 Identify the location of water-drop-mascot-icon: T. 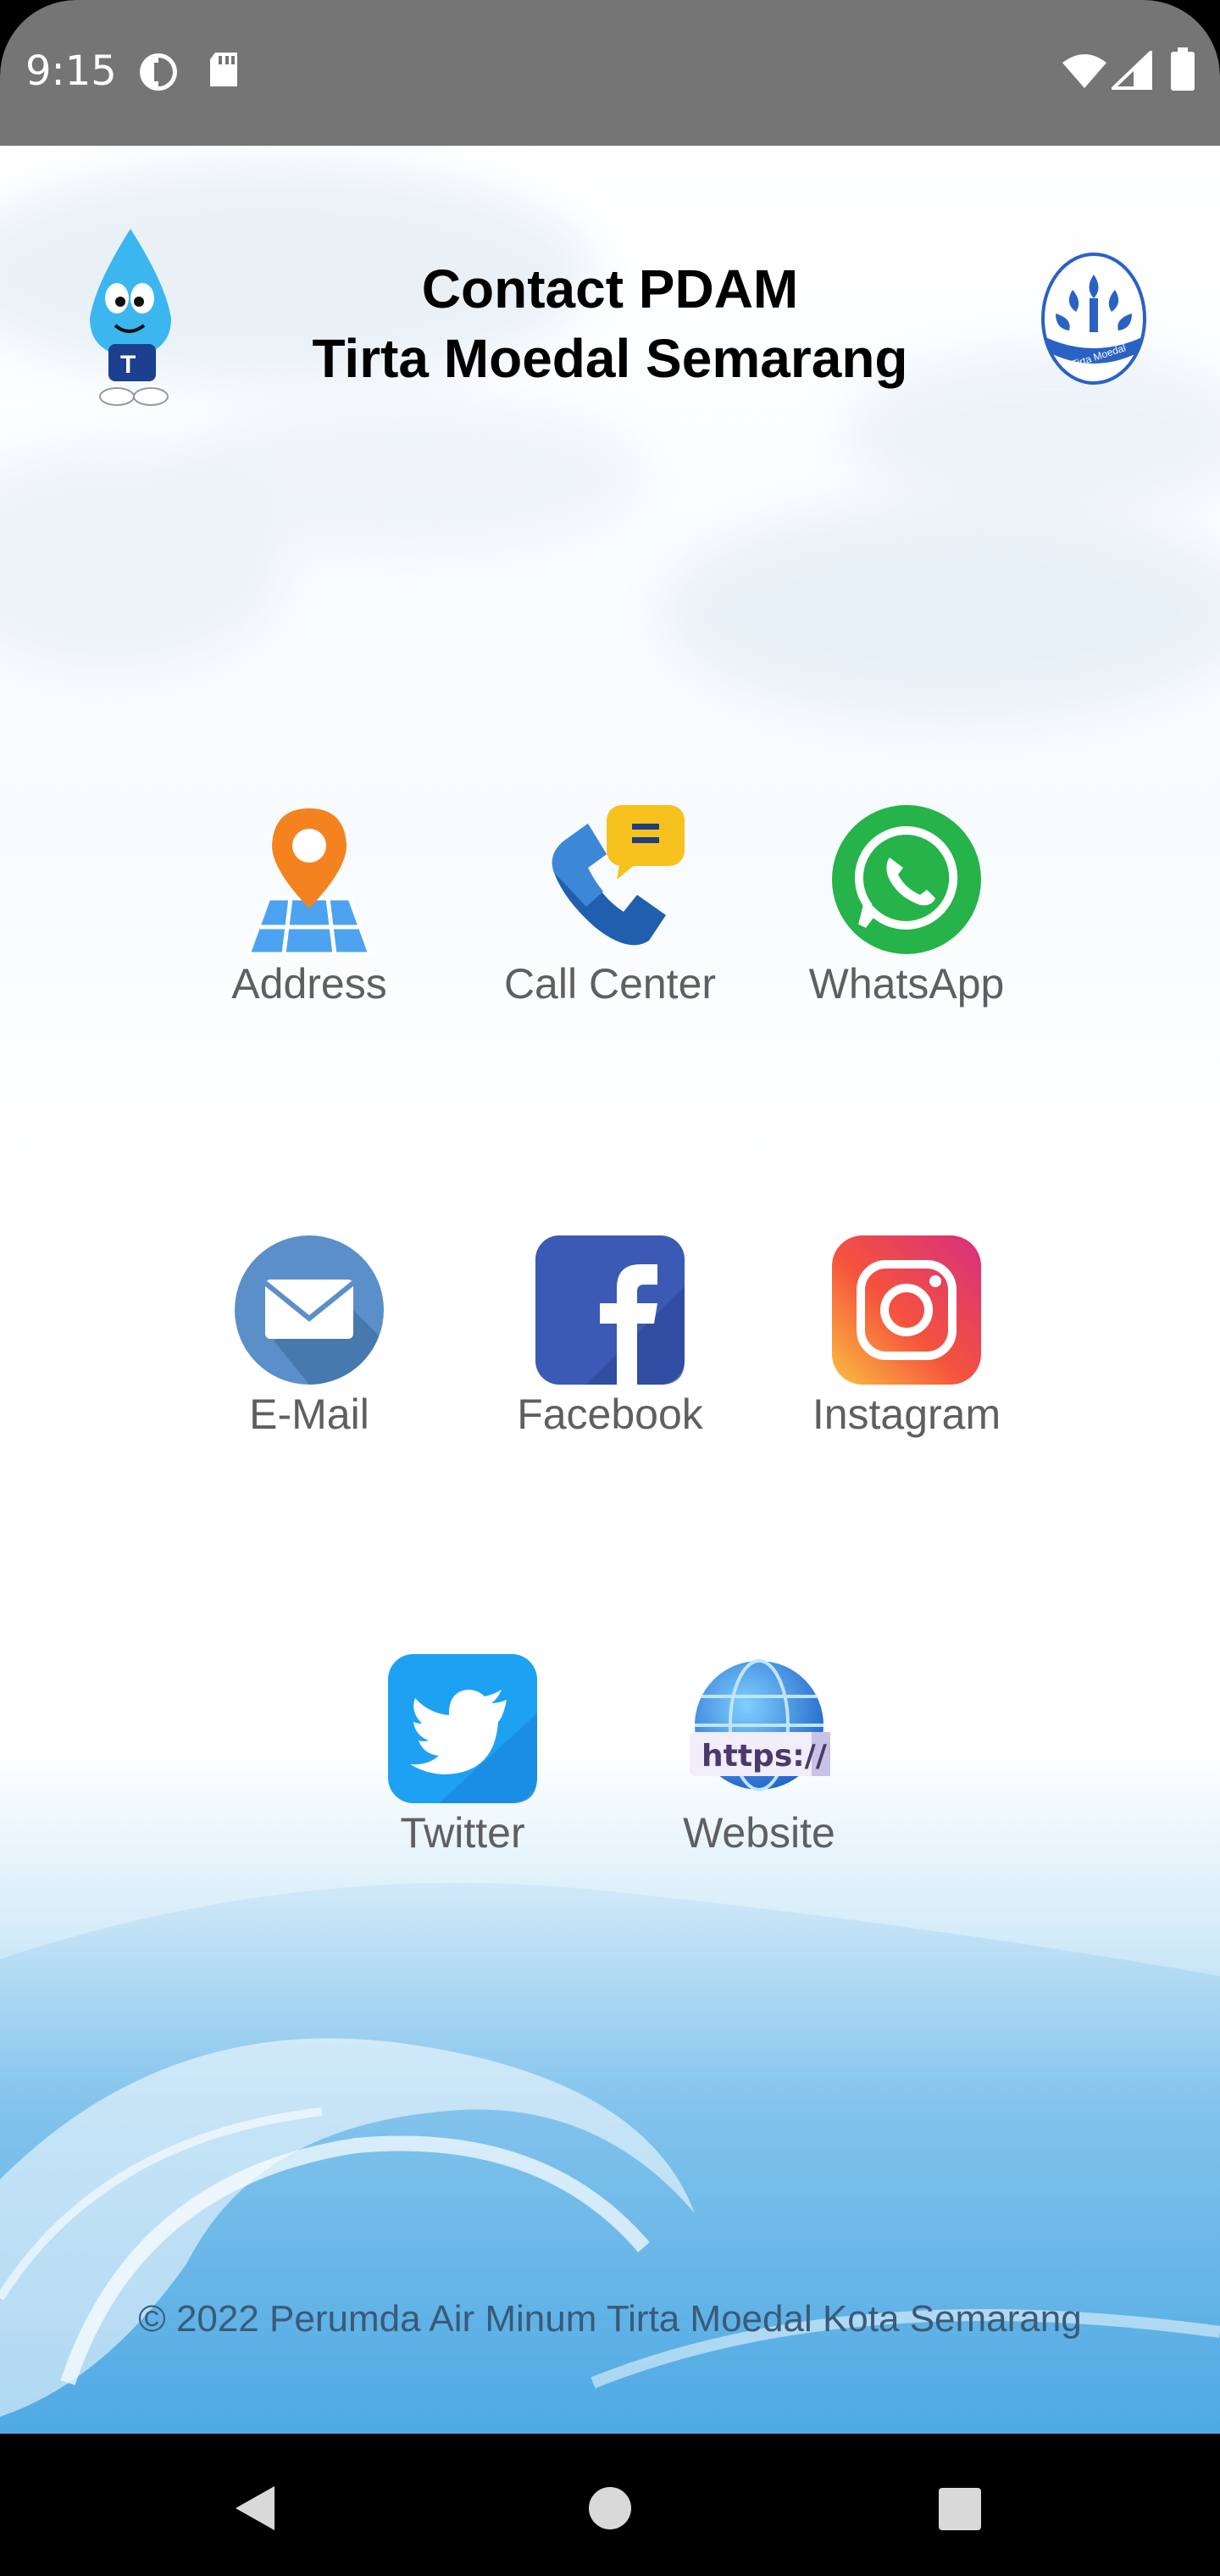
(133, 316).